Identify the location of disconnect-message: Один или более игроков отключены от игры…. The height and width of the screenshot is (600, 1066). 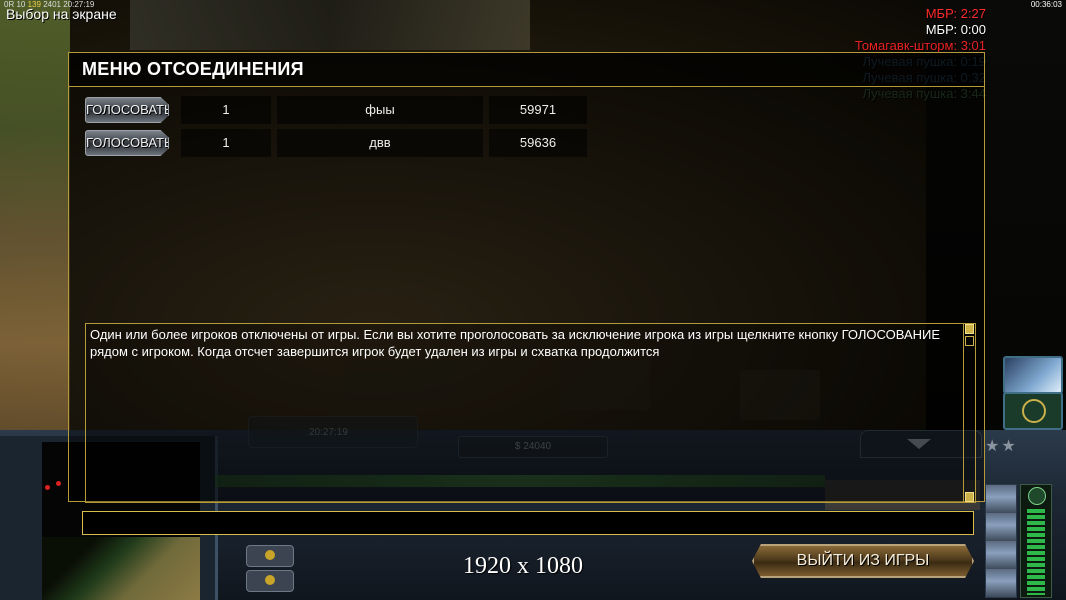
(515, 343).